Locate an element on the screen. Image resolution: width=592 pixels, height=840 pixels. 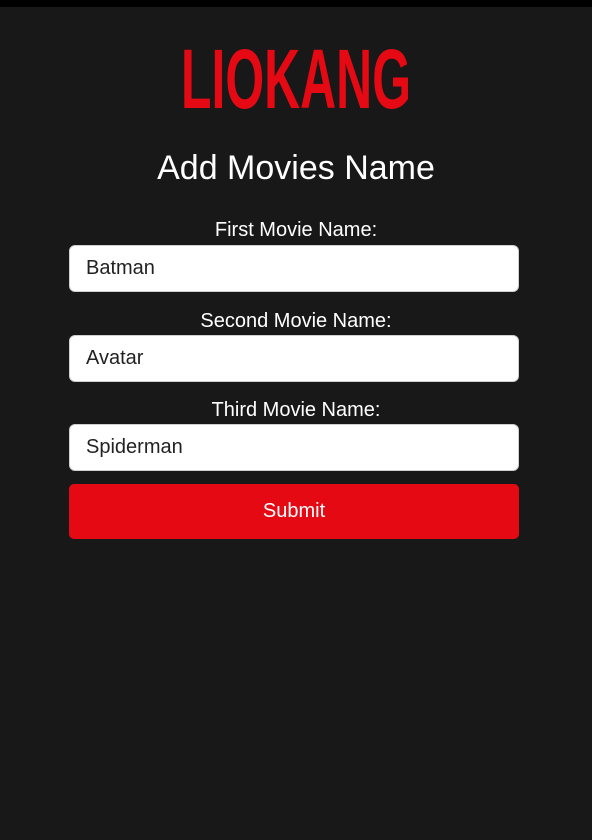
third-movie-input is located at coordinates (294, 447).